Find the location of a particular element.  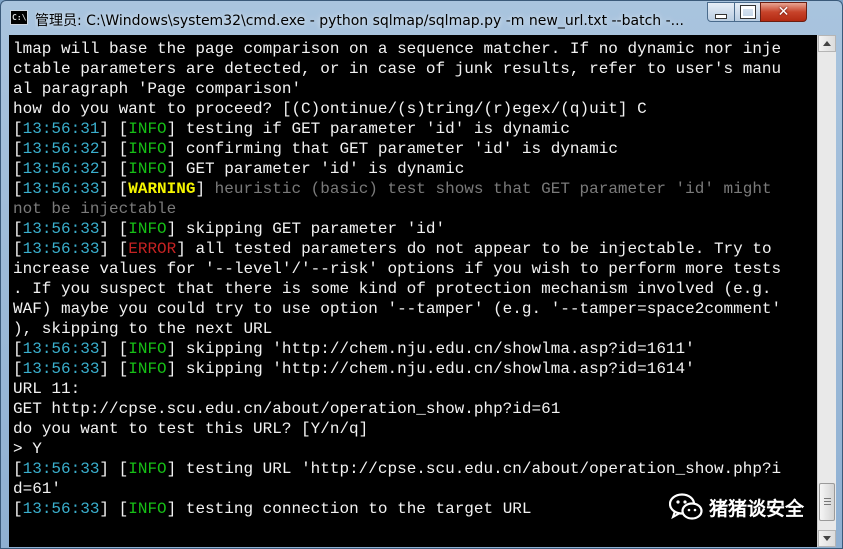

minimize-button is located at coordinates (721, 12).